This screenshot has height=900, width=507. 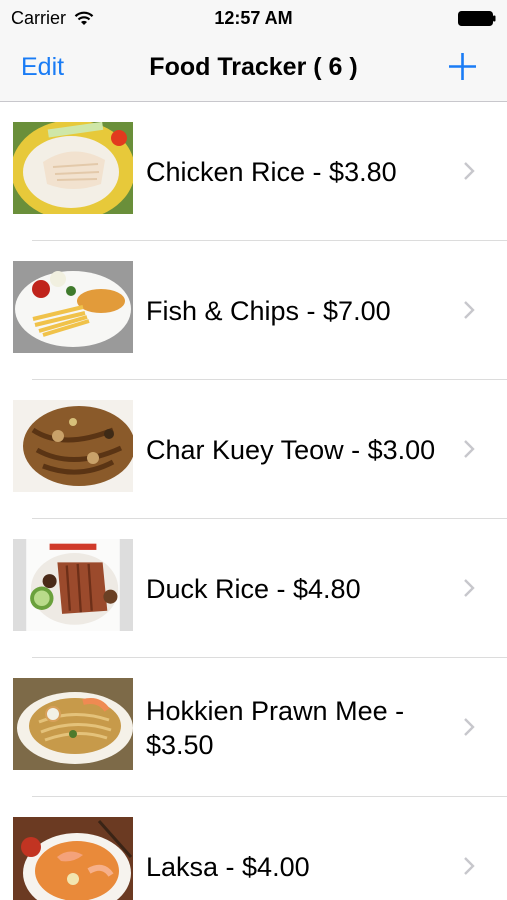 I want to click on fish-and-chips-photo-icon, so click(x=73, y=307).